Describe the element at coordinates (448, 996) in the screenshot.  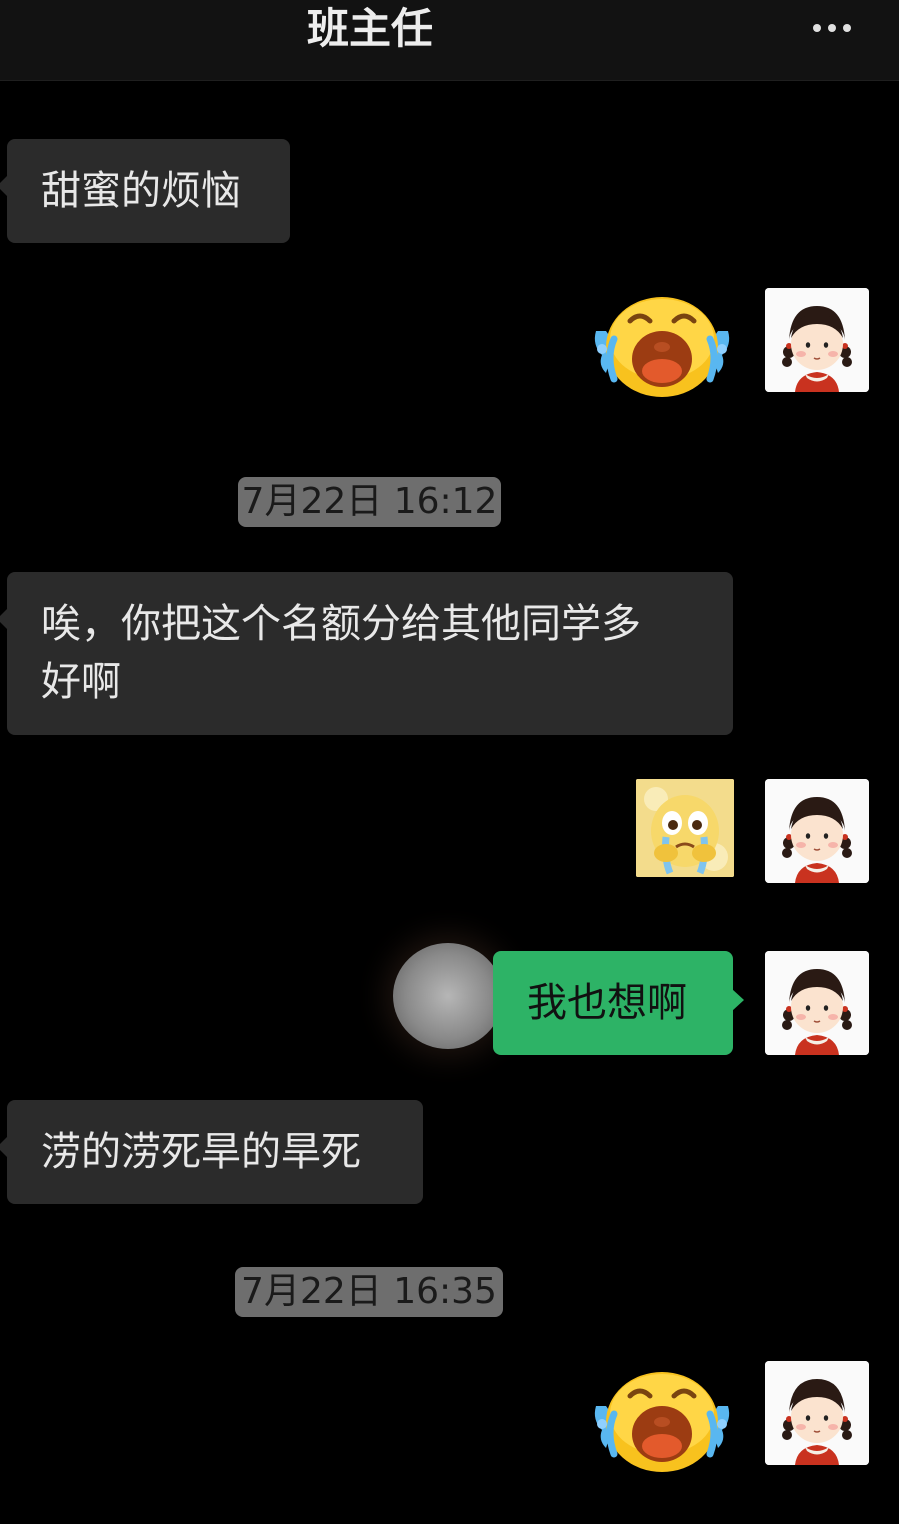
I see `background-moon-image` at that location.